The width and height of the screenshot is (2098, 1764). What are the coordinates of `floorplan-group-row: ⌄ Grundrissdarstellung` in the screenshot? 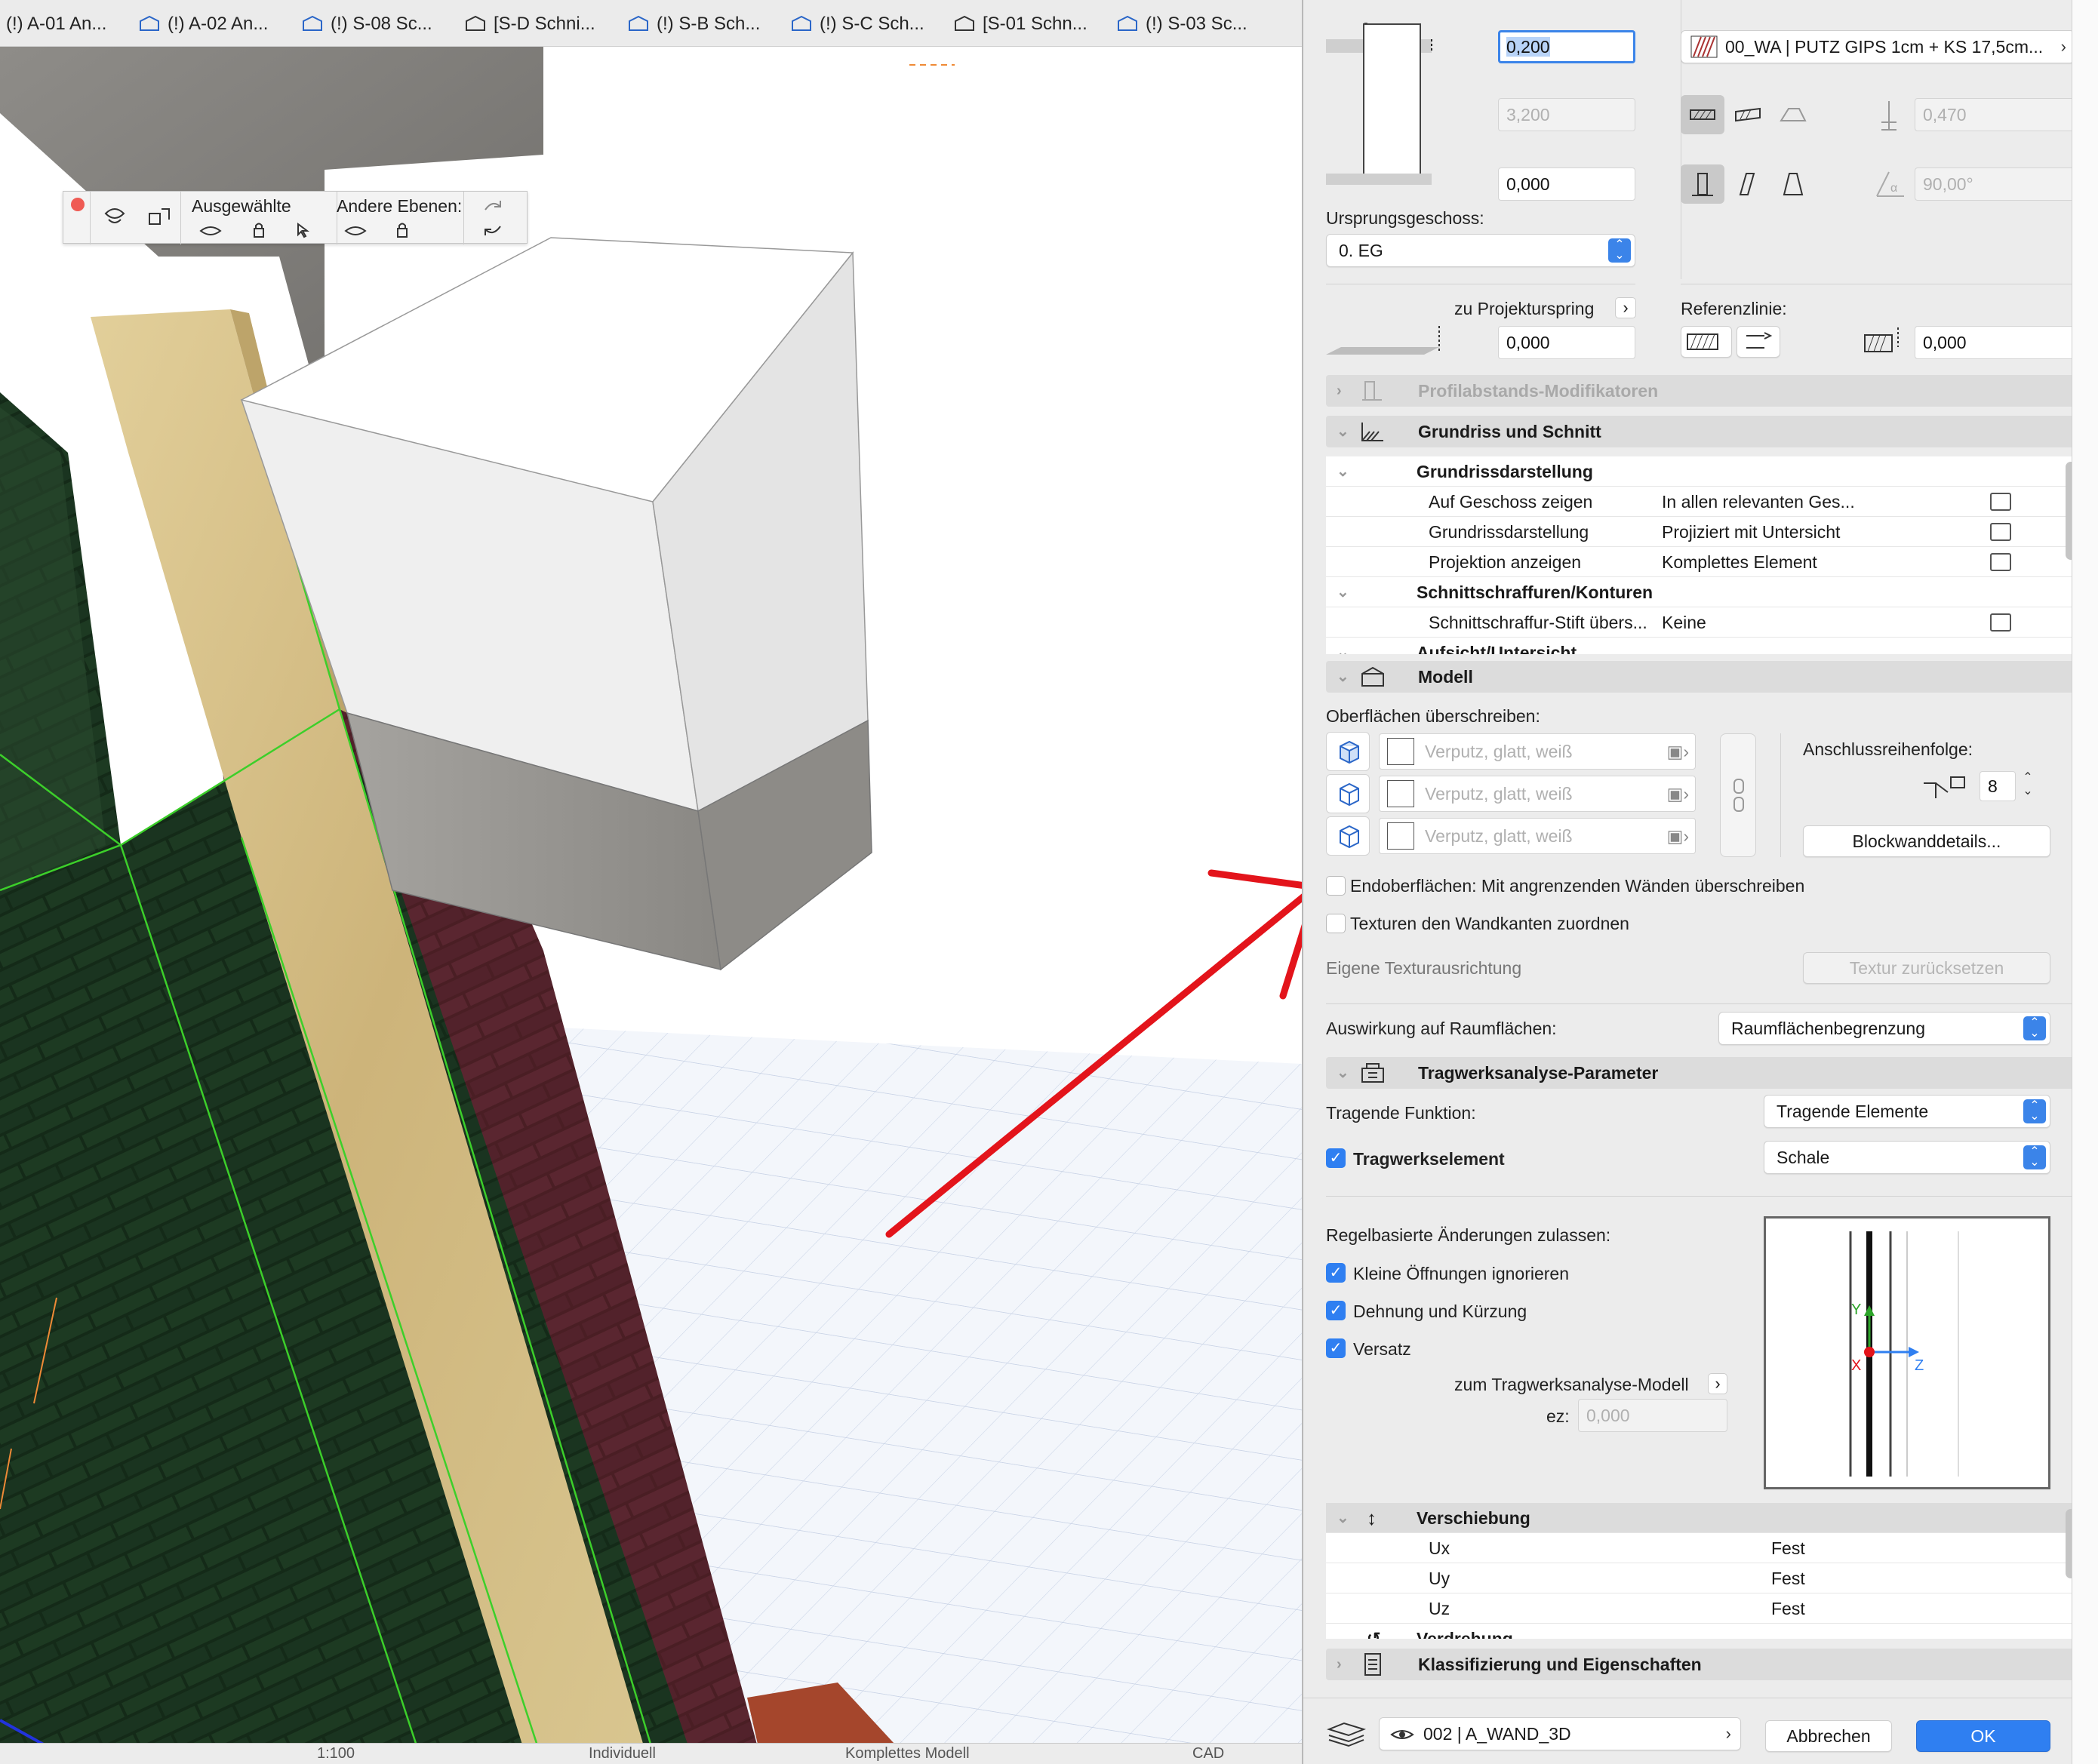 It's located at (1700, 471).